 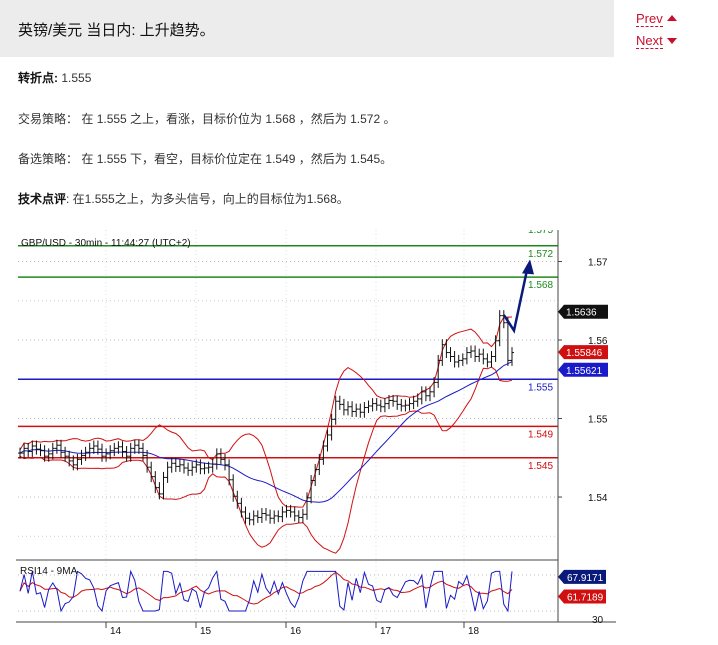 What do you see at coordinates (106, 243) in the screenshot?
I see `chart-title: GBP/USD - 30min - 11:44:27 (UTC+2)` at bounding box center [106, 243].